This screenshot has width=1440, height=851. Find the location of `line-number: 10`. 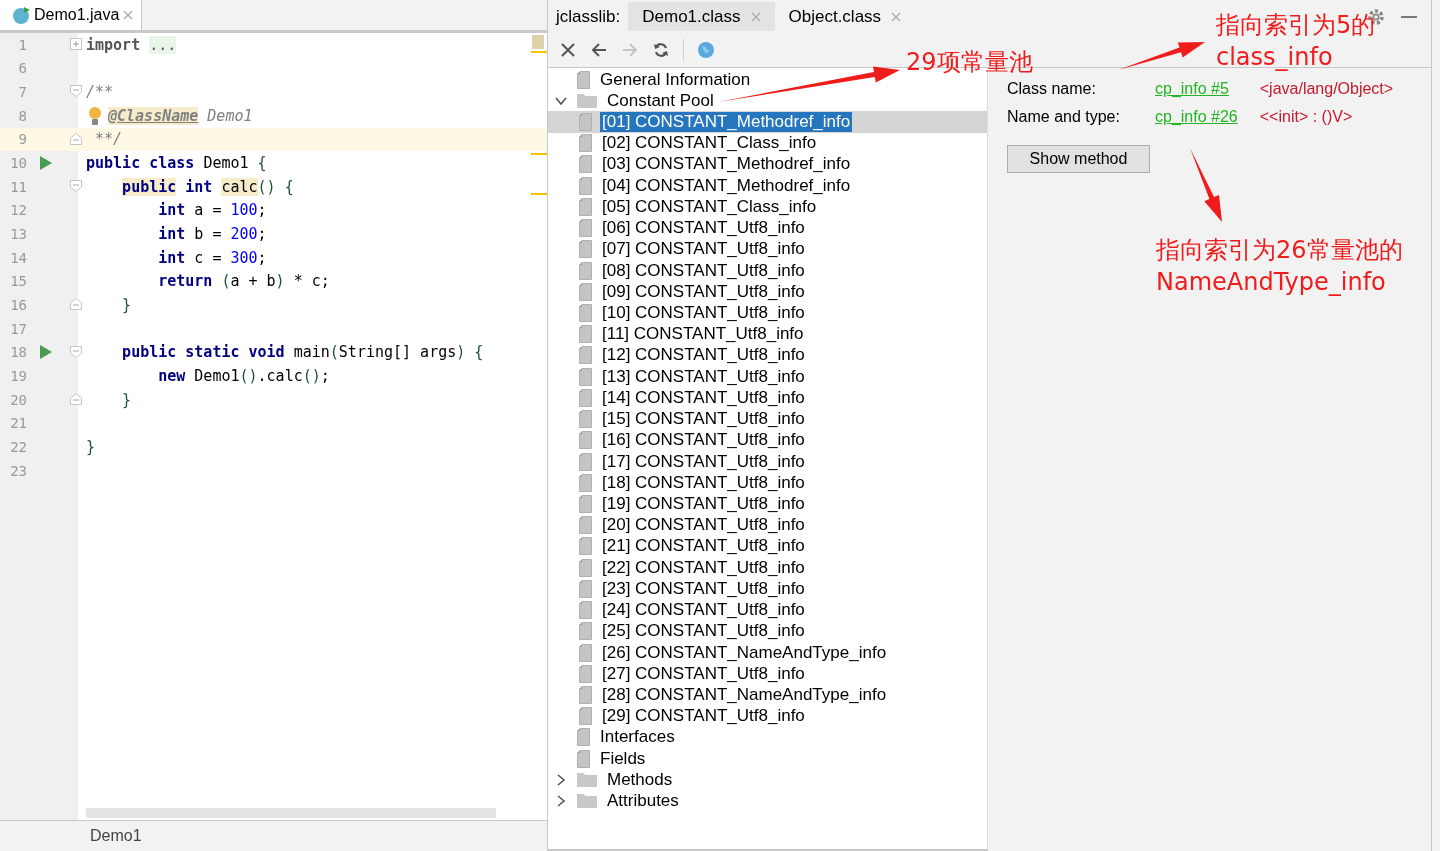

line-number: 10 is located at coordinates (18, 163).